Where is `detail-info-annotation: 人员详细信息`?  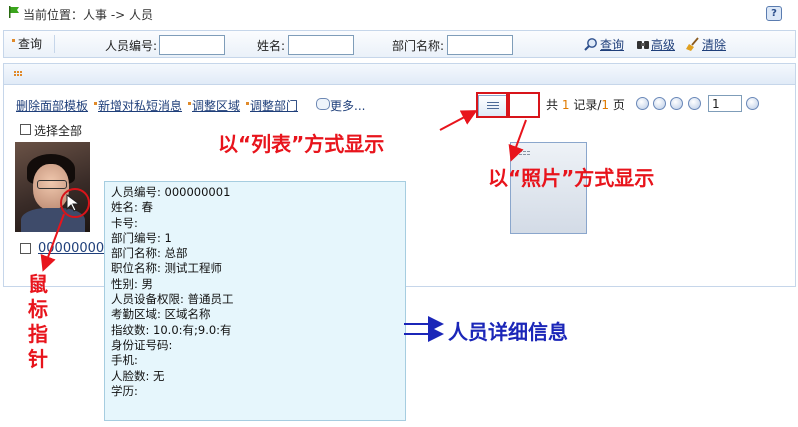 detail-info-annotation: 人员详细信息 is located at coordinates (508, 332).